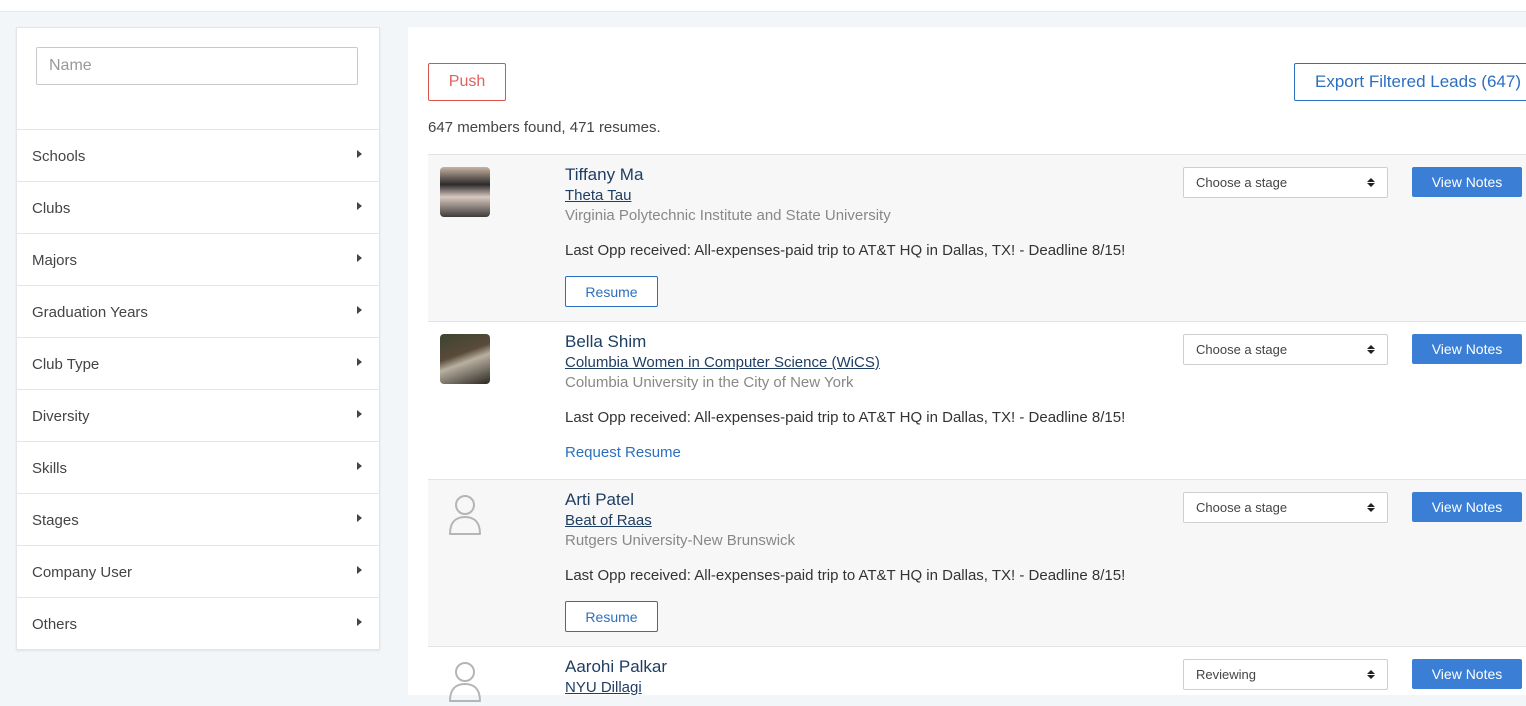  Describe the element at coordinates (604, 174) in the screenshot. I see `member-name: Tiffany Ma` at that location.